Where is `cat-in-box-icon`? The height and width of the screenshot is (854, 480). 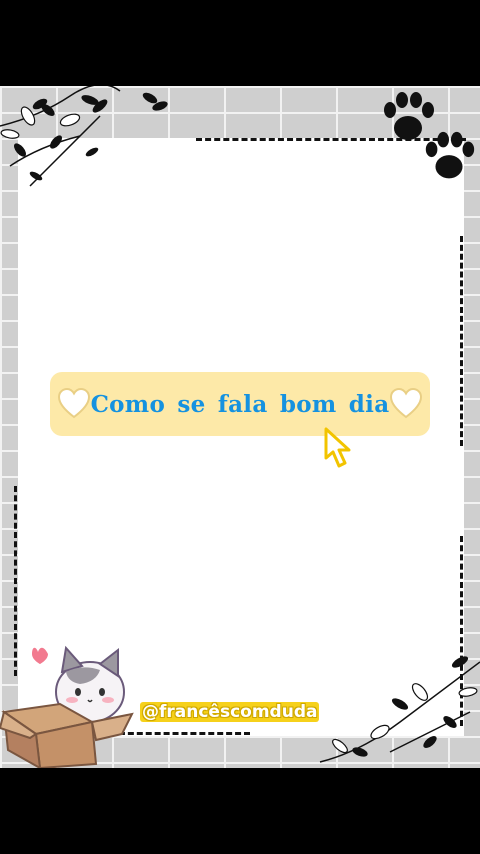
cat-in-box-icon is located at coordinates (67, 706).